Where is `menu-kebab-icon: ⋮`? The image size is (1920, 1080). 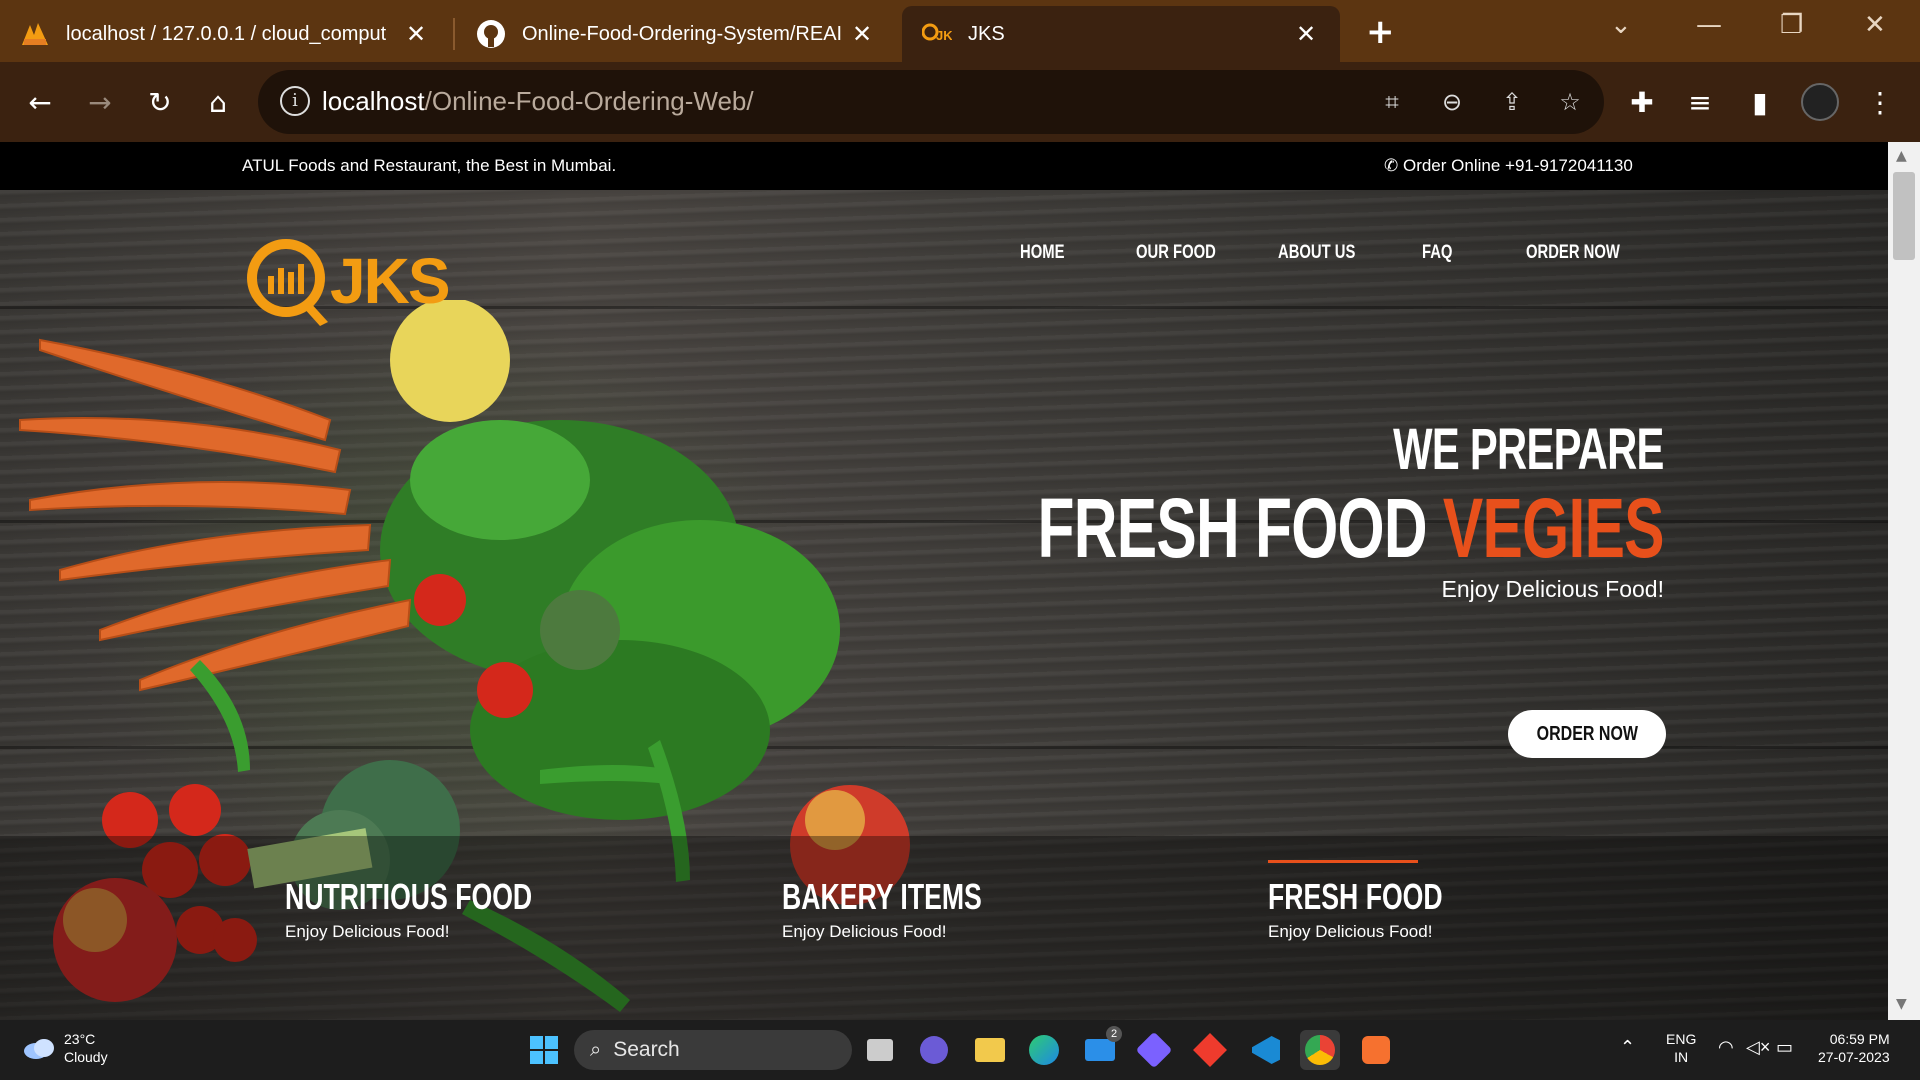
menu-kebab-icon: ⋮ is located at coordinates (1880, 102).